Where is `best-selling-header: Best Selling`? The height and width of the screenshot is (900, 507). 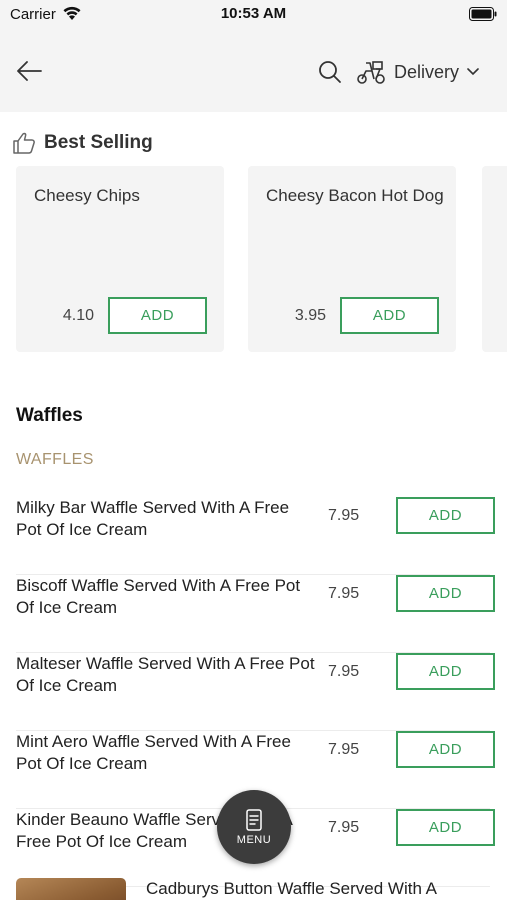 best-selling-header: Best Selling is located at coordinates (82, 143).